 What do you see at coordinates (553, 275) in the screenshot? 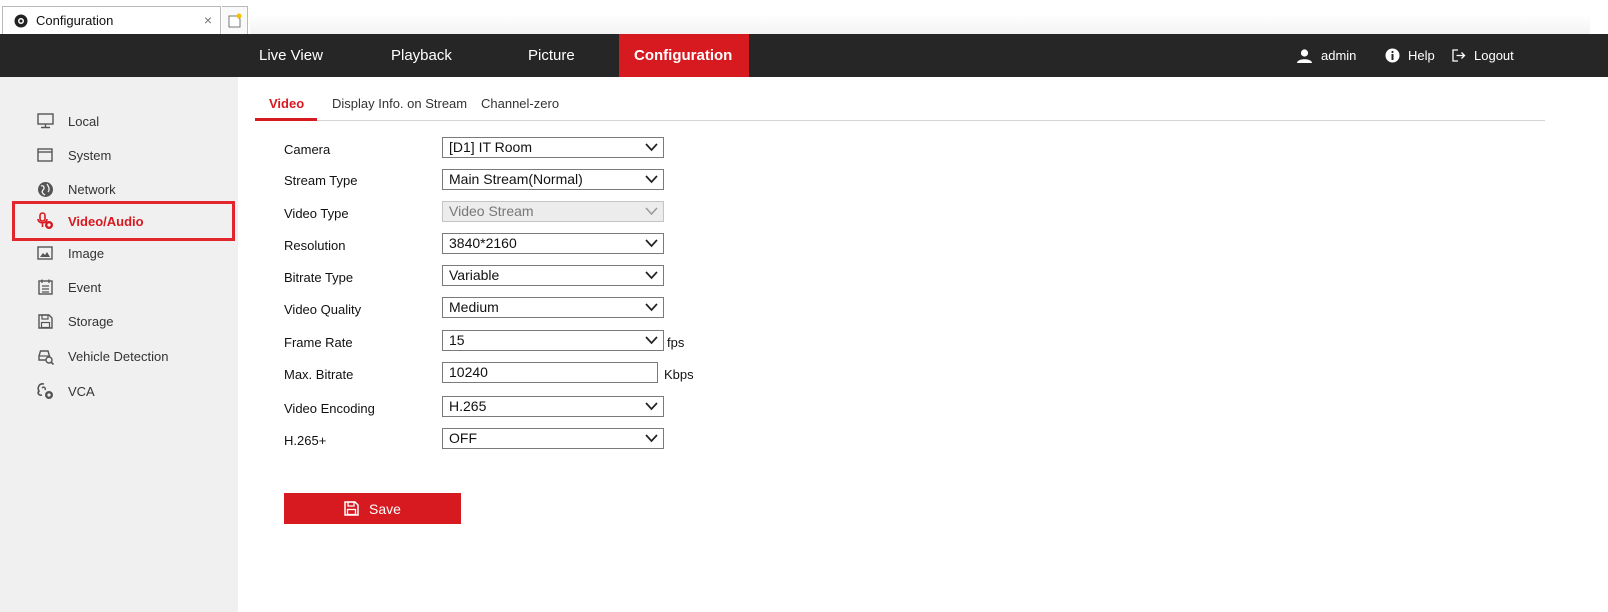
I see `bitrate-type-select: Variable` at bounding box center [553, 275].